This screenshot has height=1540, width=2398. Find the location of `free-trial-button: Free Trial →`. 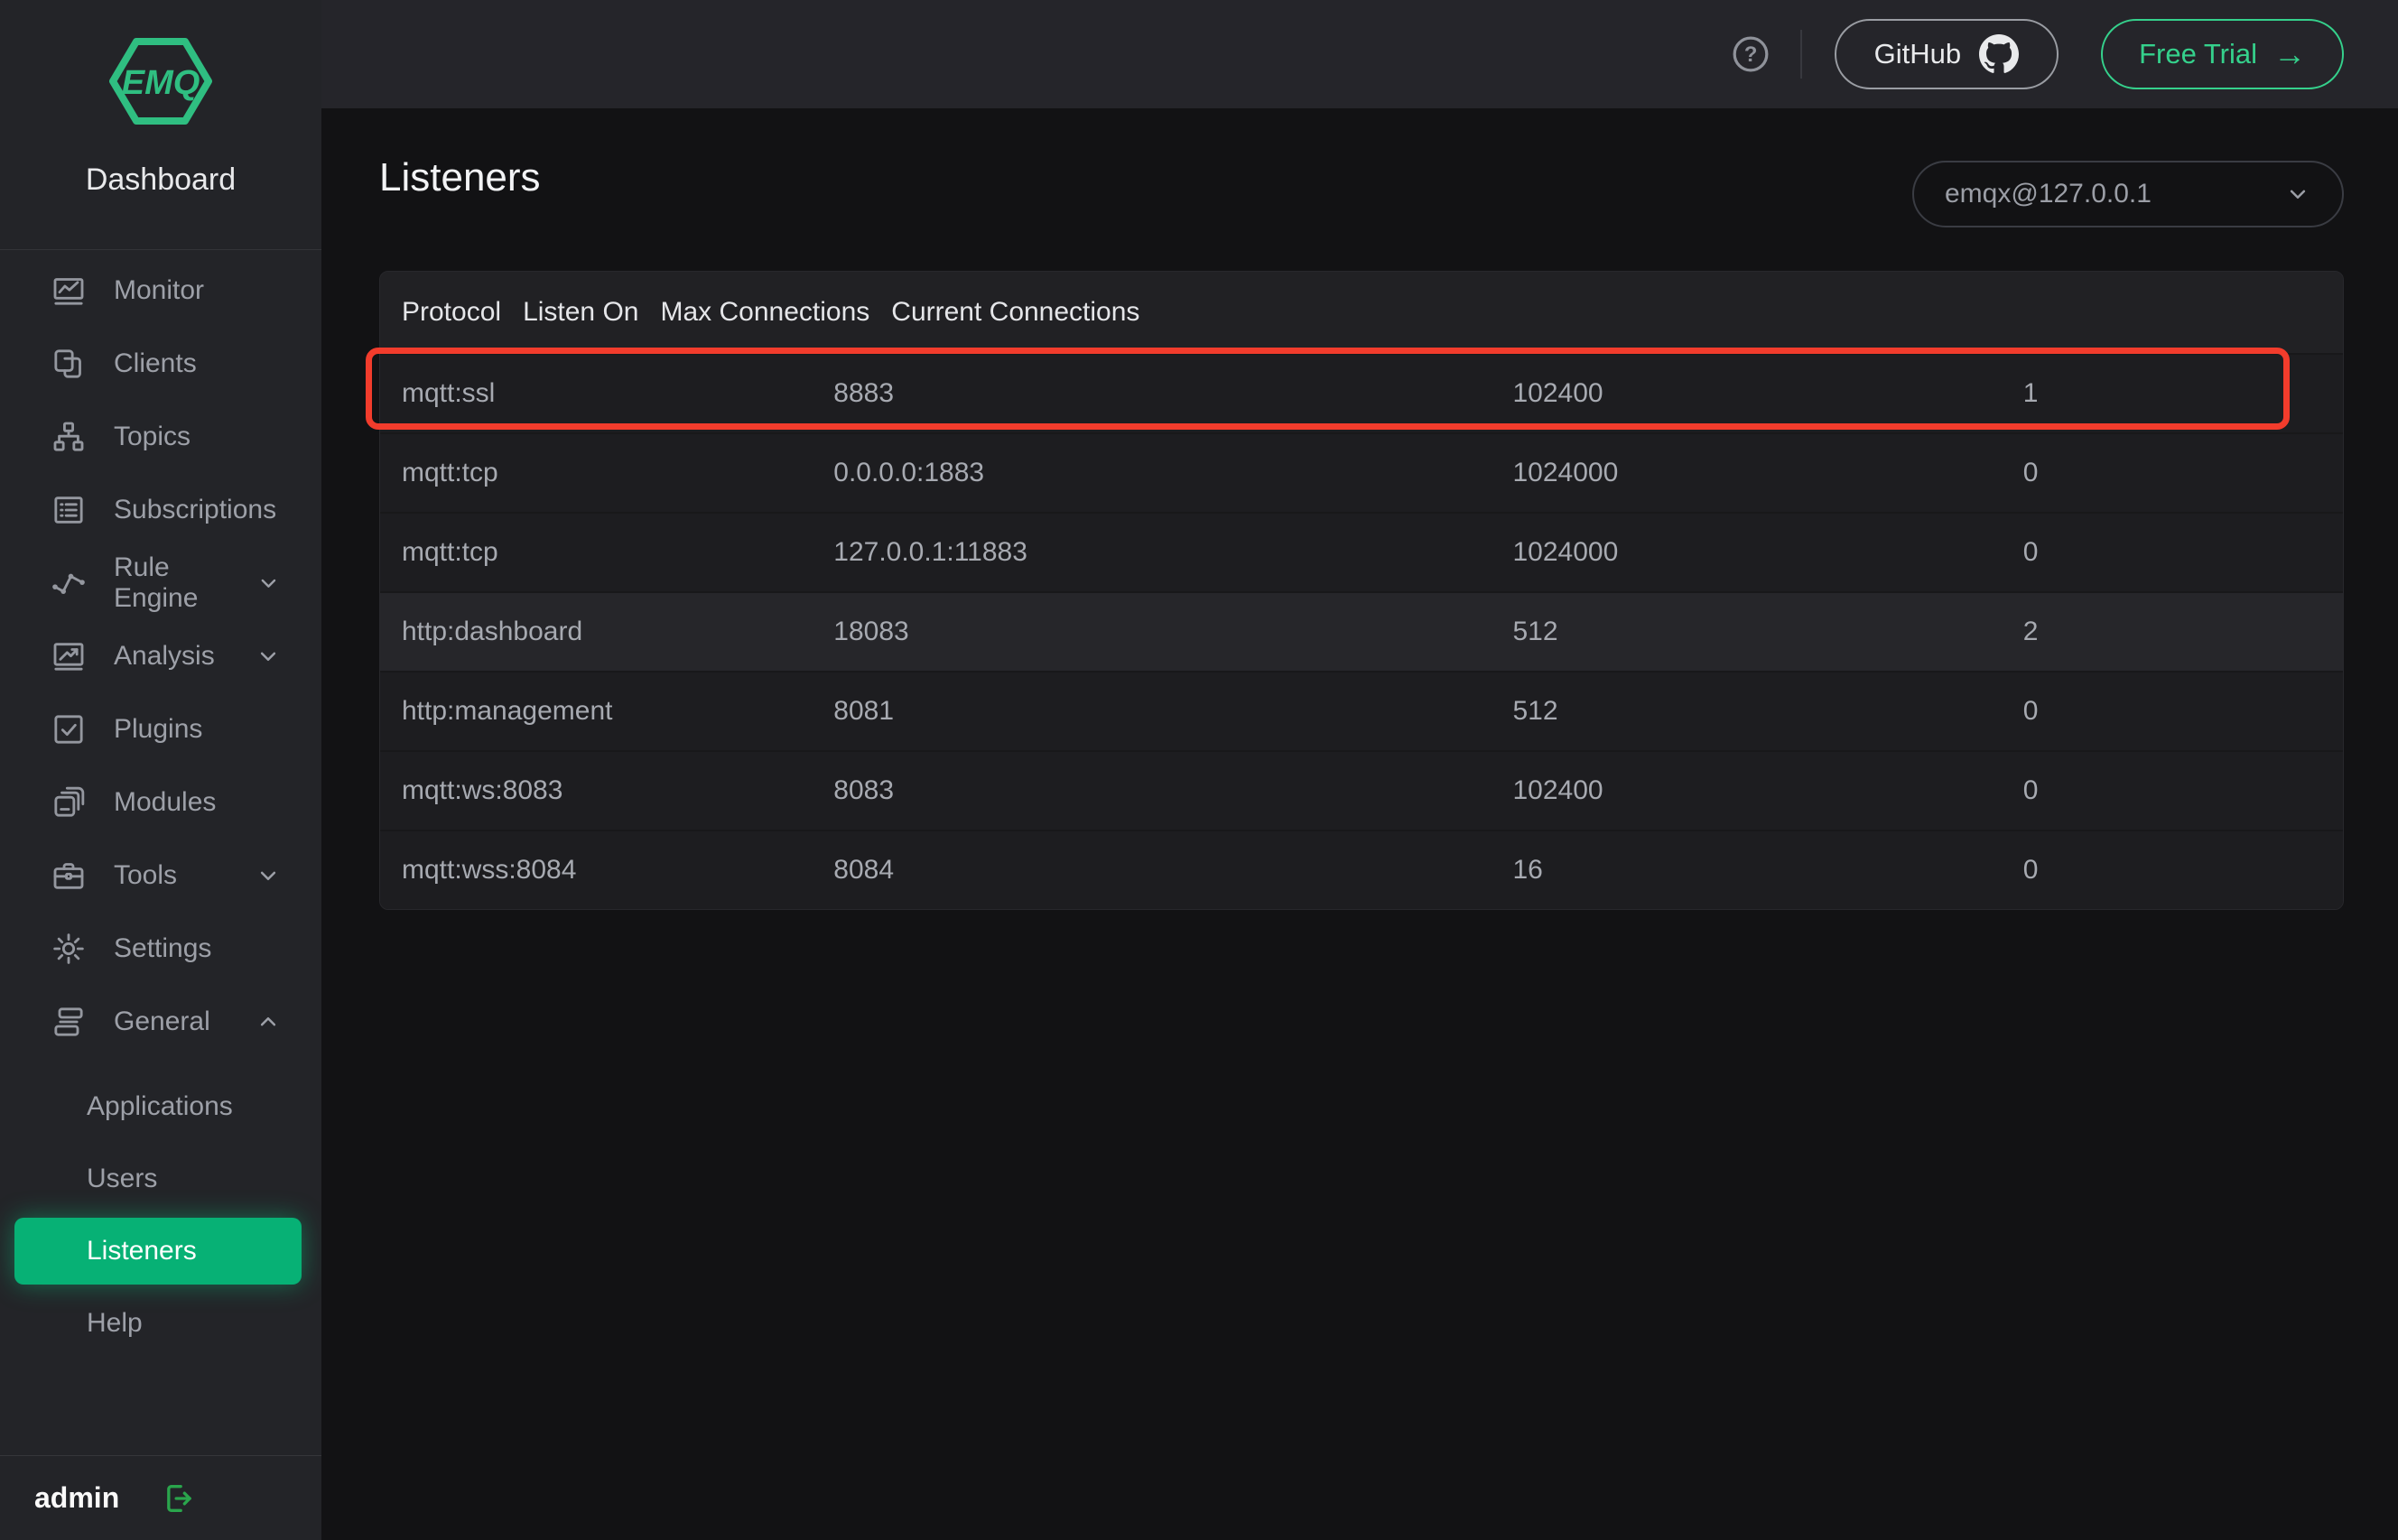

free-trial-button: Free Trial → is located at coordinates (2222, 54).